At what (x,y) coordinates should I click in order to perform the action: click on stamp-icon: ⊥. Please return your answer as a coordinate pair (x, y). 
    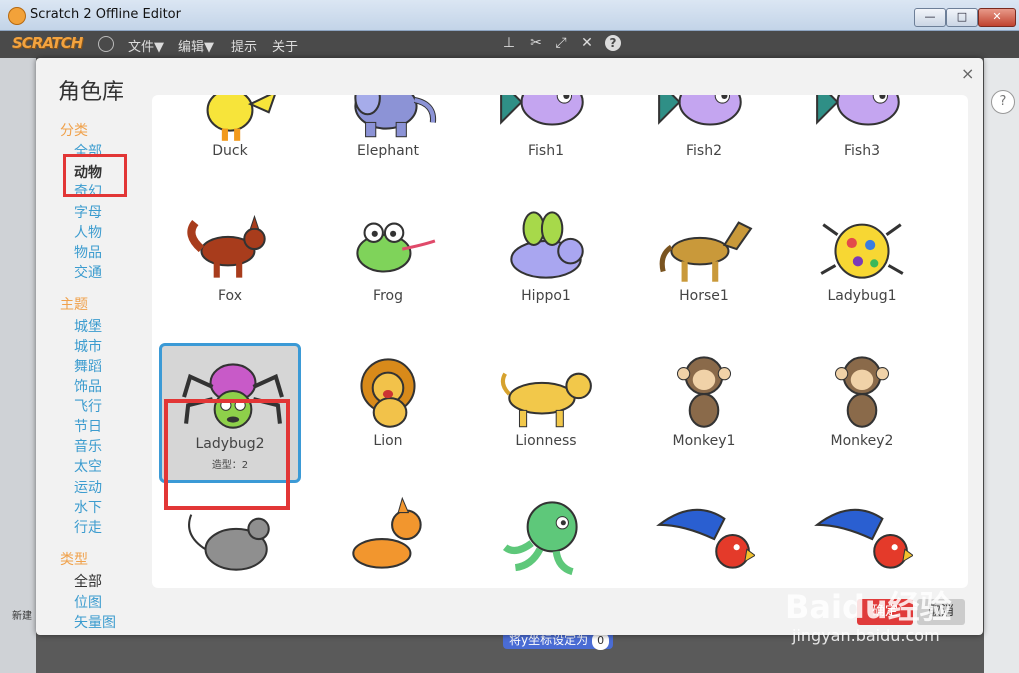
    Looking at the image, I should click on (509, 43).